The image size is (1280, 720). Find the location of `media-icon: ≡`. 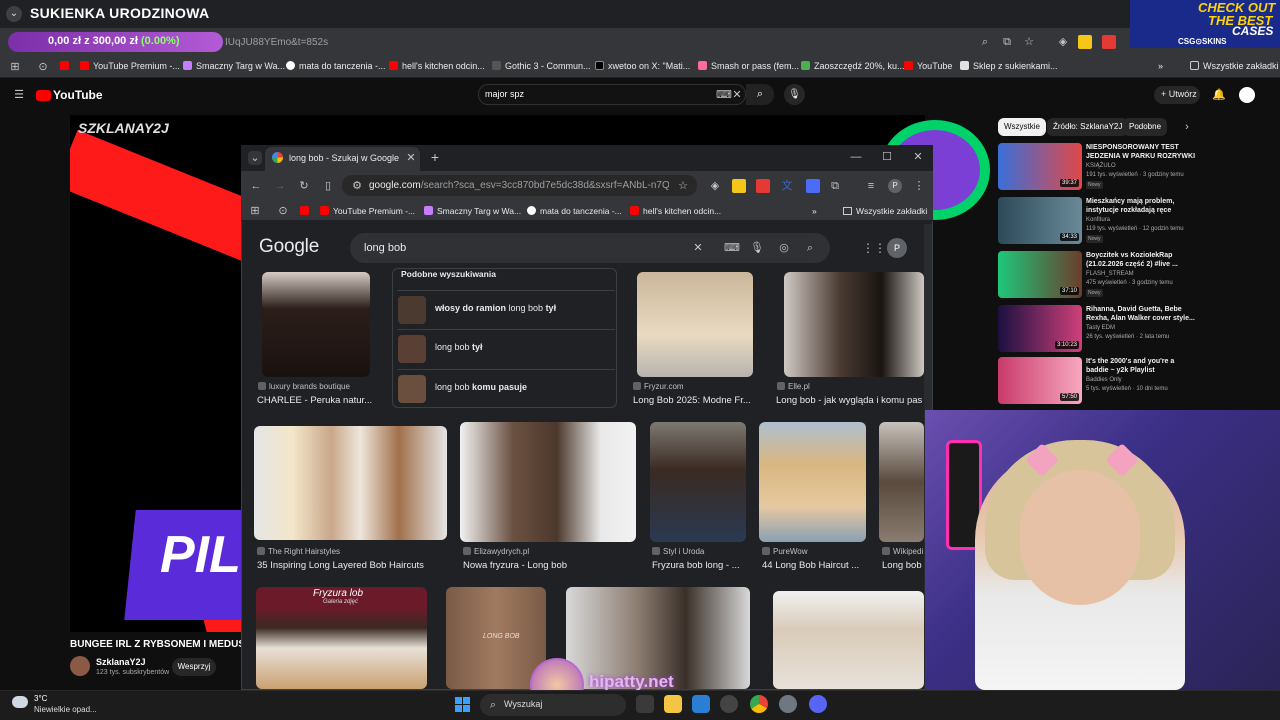

media-icon: ≡ is located at coordinates (871, 186).